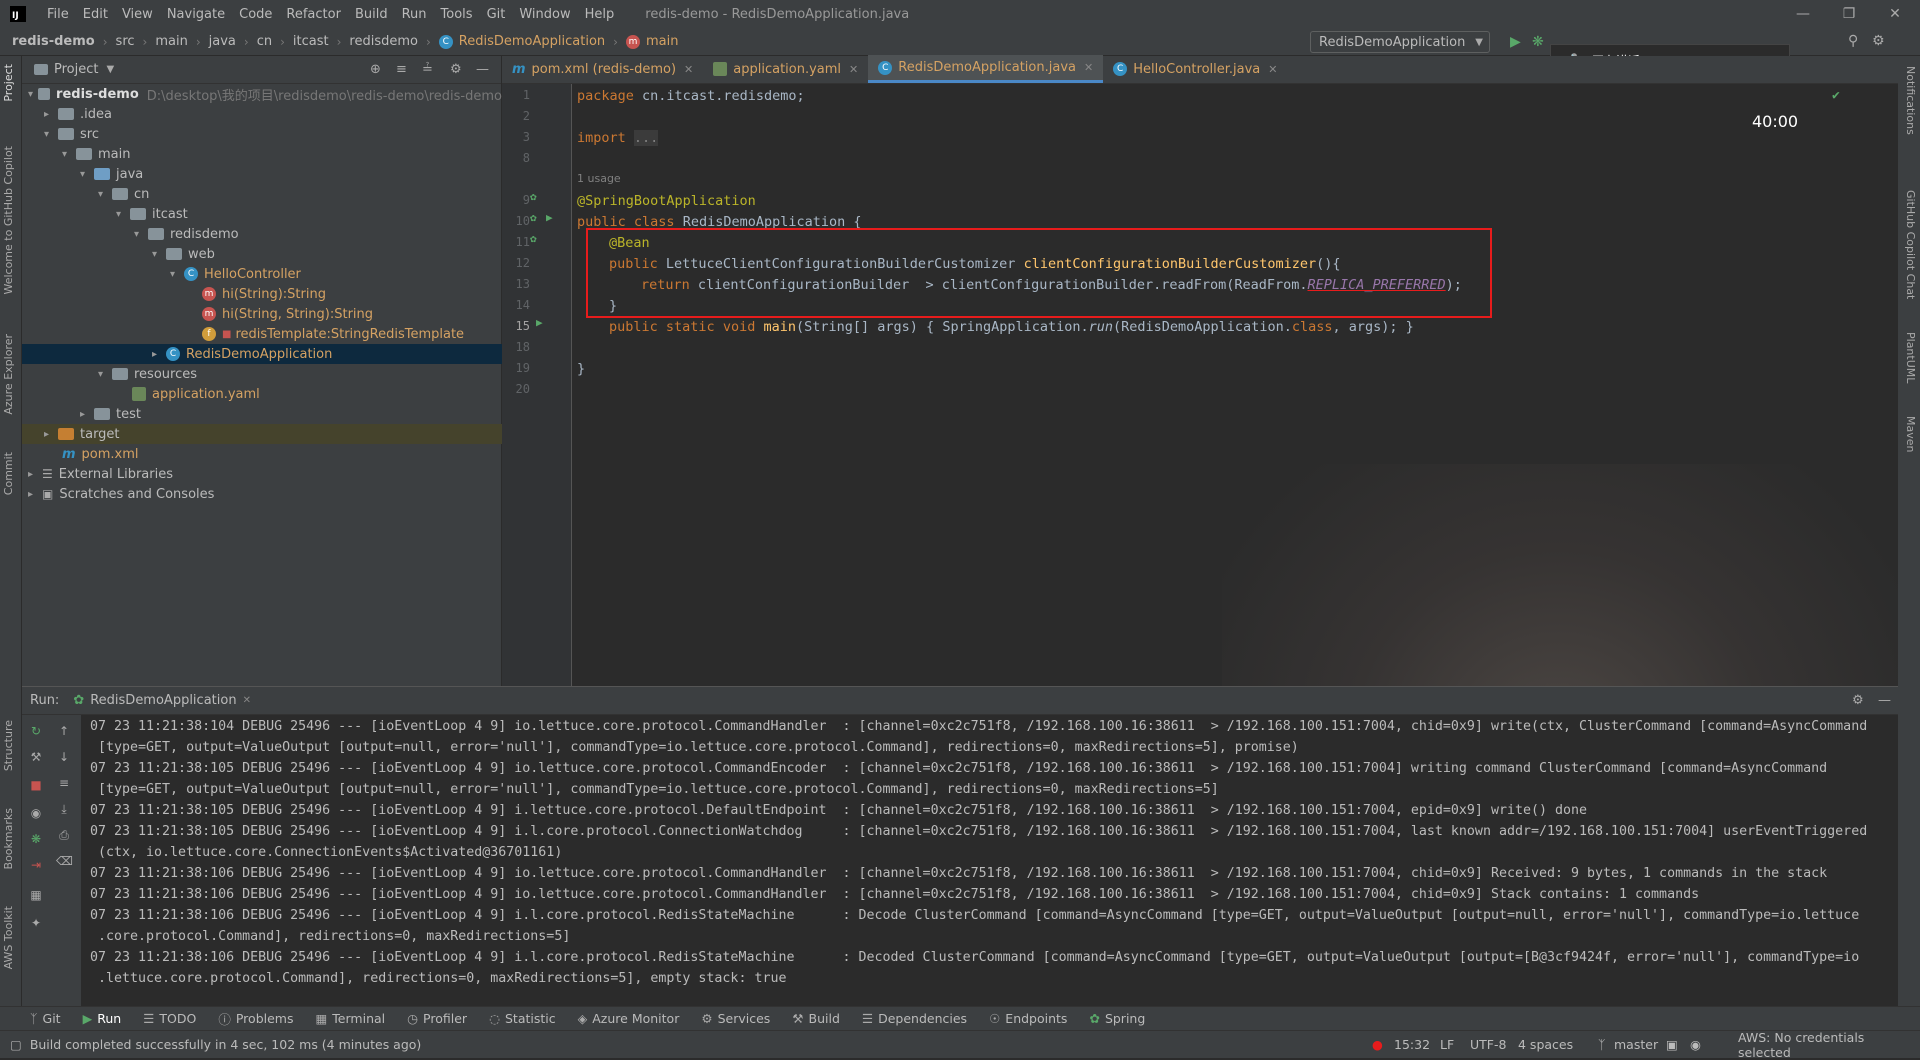 This screenshot has height=1060, width=1920. I want to click on wrench-icon: ⚒, so click(36, 757).